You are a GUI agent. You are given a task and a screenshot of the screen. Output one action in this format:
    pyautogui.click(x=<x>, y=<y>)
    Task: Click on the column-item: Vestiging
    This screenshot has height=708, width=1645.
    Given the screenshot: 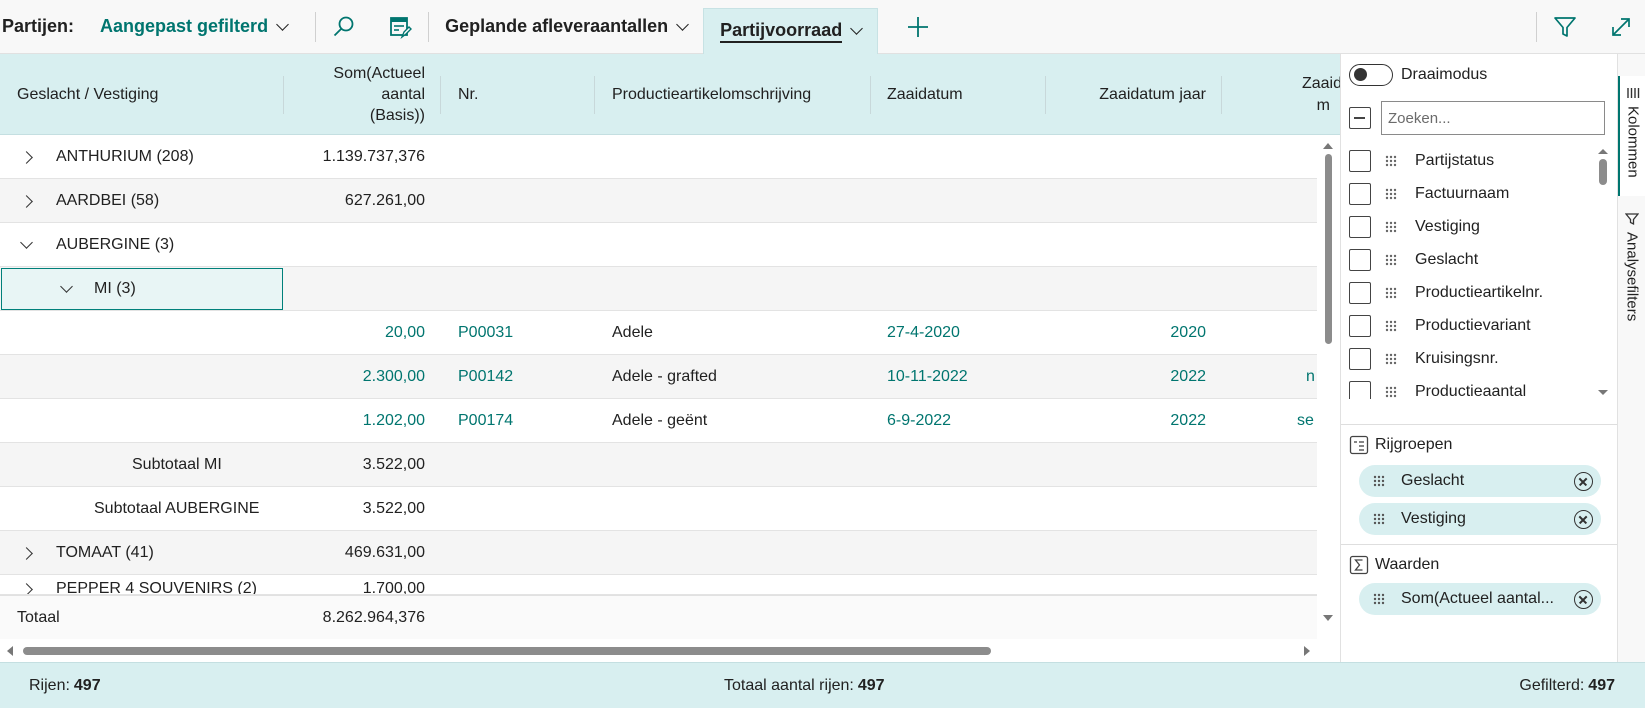 What is the action you would take?
    pyautogui.click(x=1471, y=226)
    